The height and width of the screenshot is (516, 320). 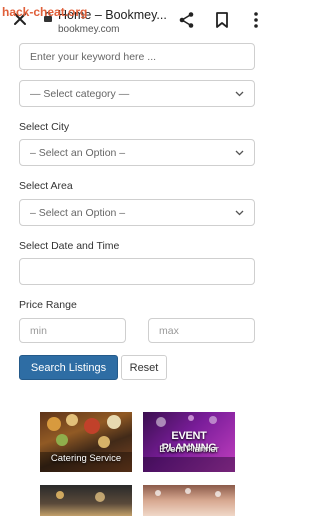 I want to click on wedding-tile, so click(x=189, y=500).